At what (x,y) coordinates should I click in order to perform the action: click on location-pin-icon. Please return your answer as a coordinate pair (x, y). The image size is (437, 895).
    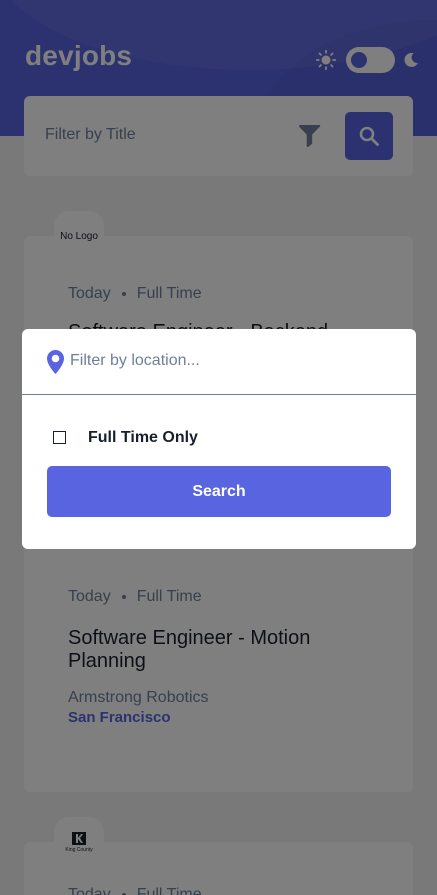
    Looking at the image, I should click on (55, 362).